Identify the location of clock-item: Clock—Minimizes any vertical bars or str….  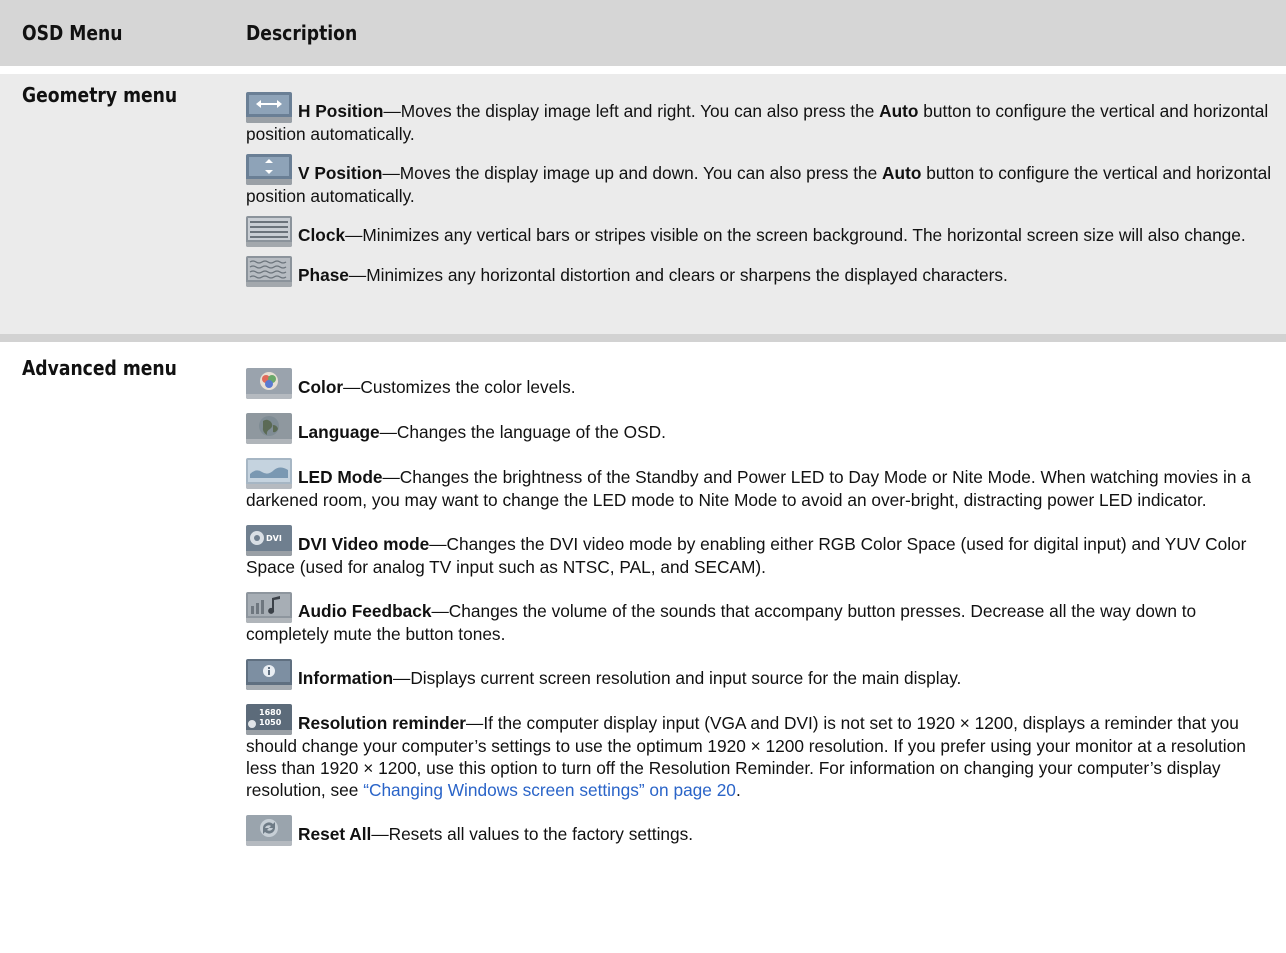
(761, 231).